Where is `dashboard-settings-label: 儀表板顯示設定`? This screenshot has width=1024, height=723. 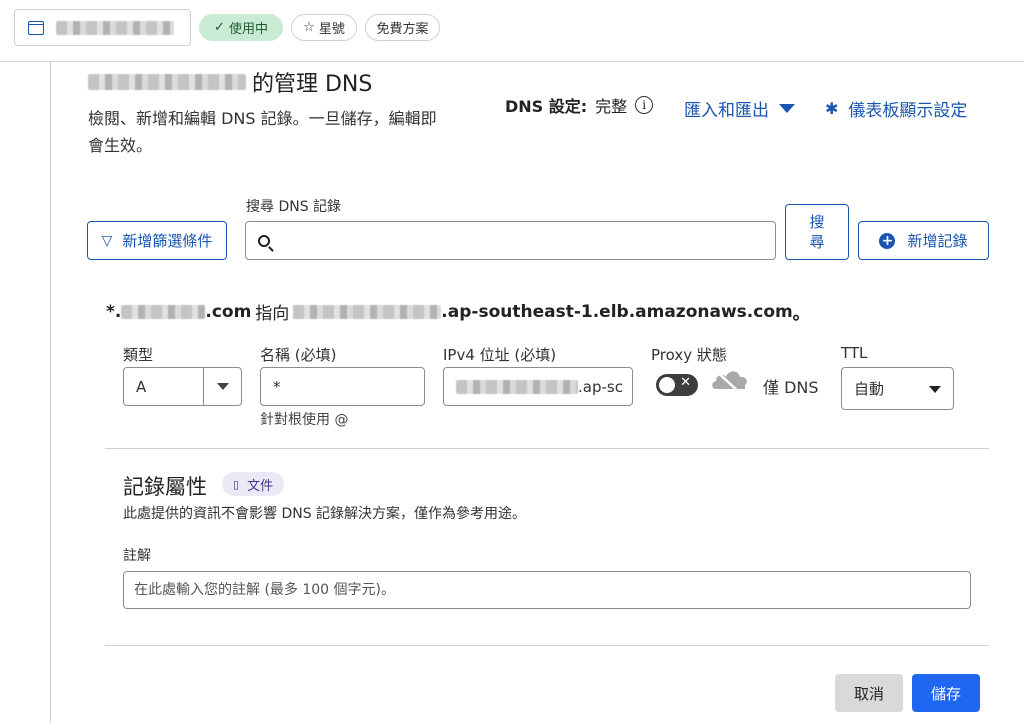 dashboard-settings-label: 儀表板顯示設定 is located at coordinates (908, 111).